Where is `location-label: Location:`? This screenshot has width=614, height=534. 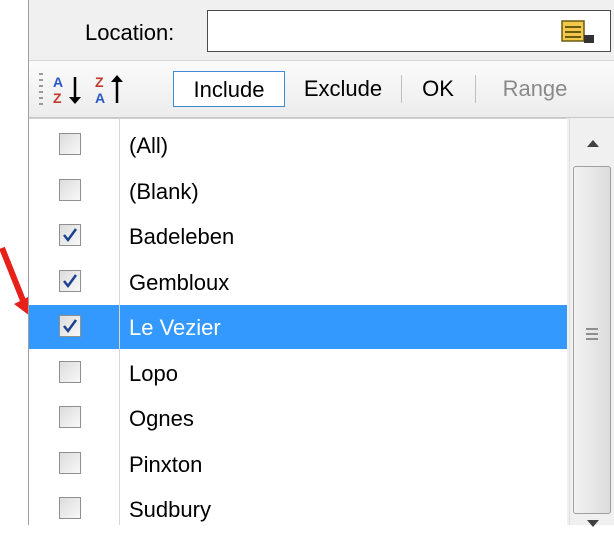 location-label: Location: is located at coordinates (130, 32).